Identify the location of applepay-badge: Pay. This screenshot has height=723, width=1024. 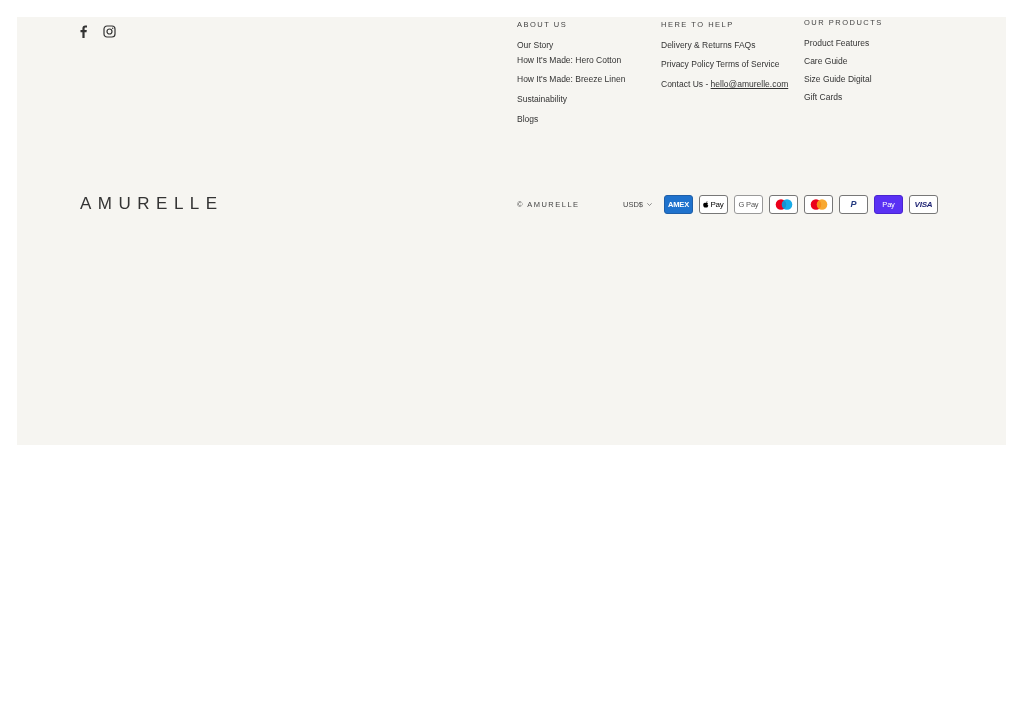
(713, 204).